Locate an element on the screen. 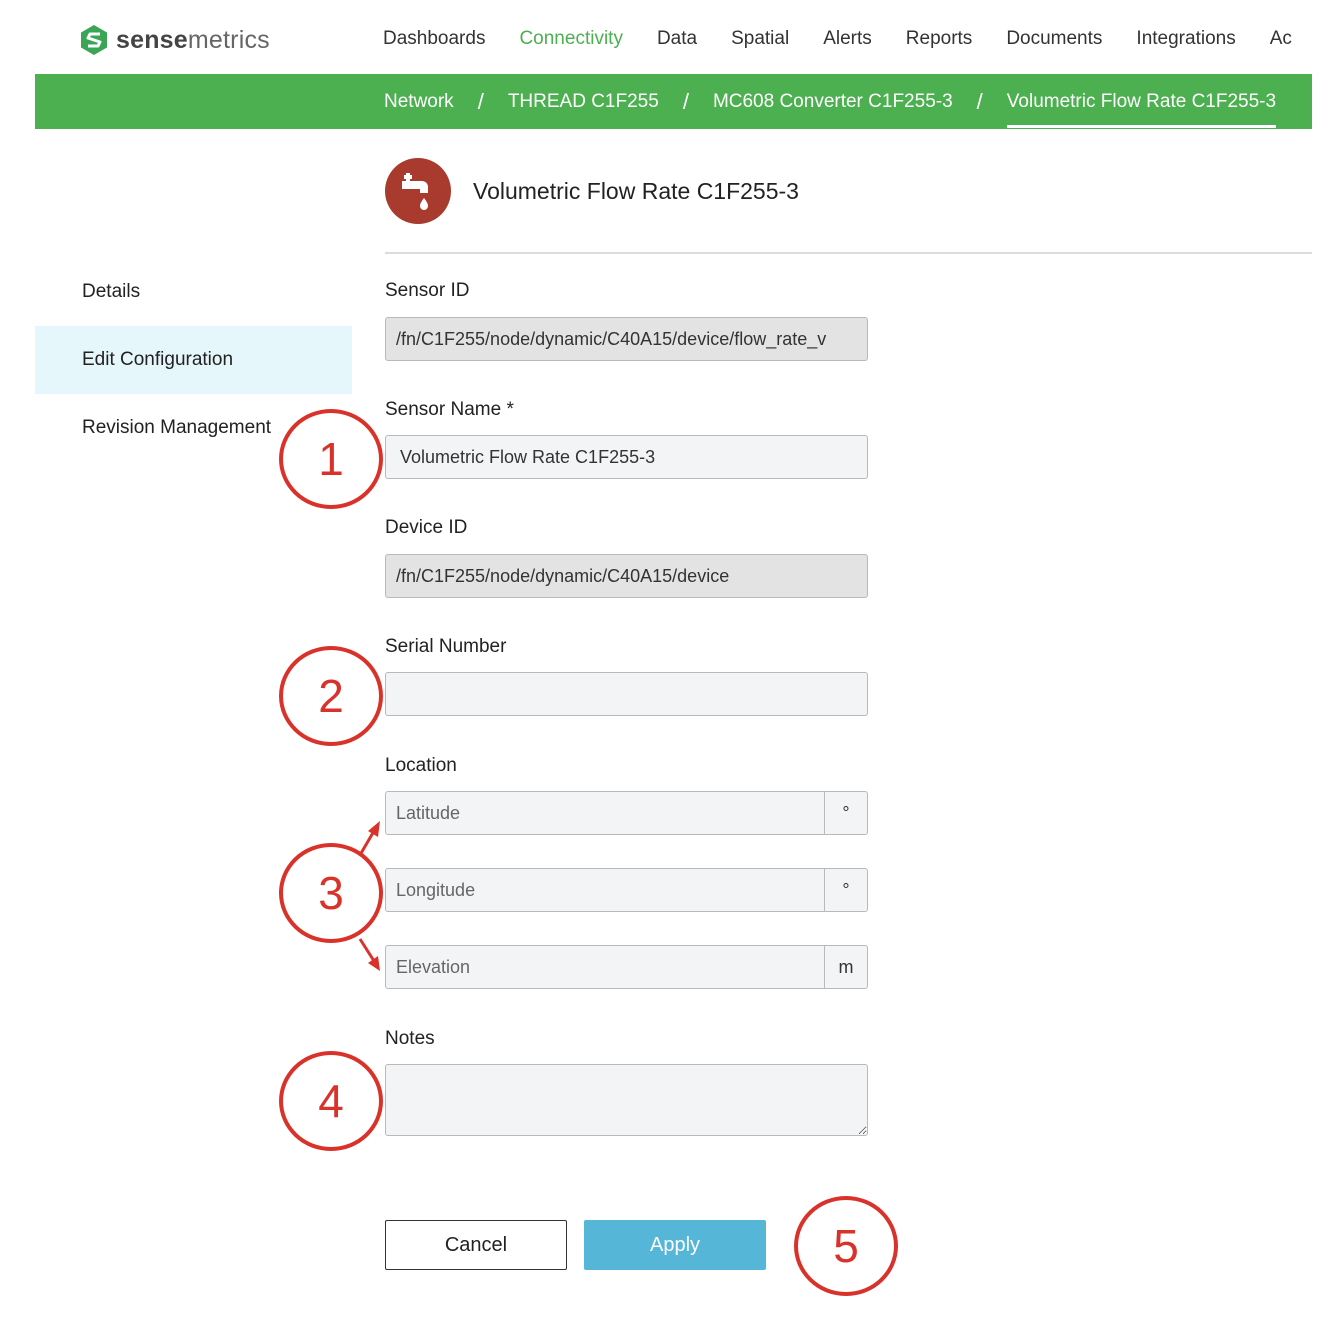  sensor-type-badge is located at coordinates (418, 191).